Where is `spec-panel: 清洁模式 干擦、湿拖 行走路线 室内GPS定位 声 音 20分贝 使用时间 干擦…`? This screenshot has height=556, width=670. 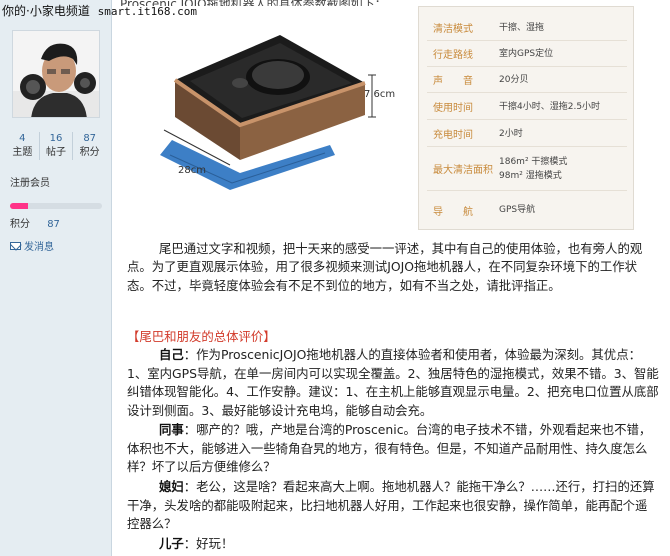
spec-panel: 清洁模式 干擦、湿拖 行走路线 室内GPS定位 声 音 20分贝 使用时间 干擦… is located at coordinates (526, 118).